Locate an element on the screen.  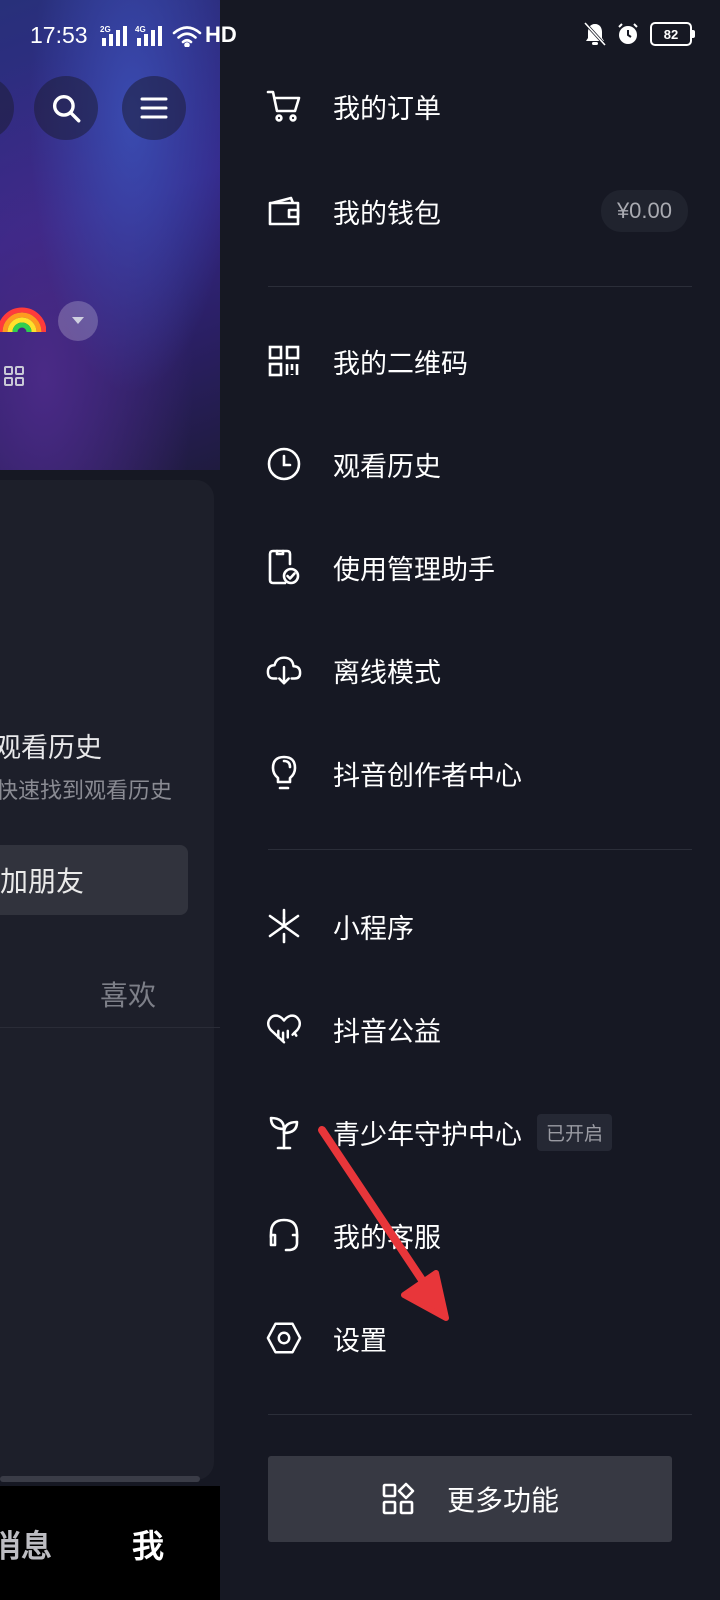
more-features-button: 更多功能 is located at coordinates (470, 1499).